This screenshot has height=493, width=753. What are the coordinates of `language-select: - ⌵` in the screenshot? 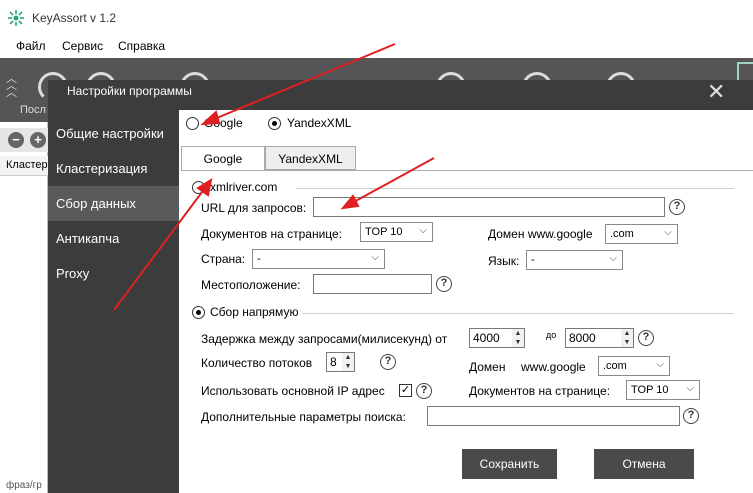 It's located at (574, 260).